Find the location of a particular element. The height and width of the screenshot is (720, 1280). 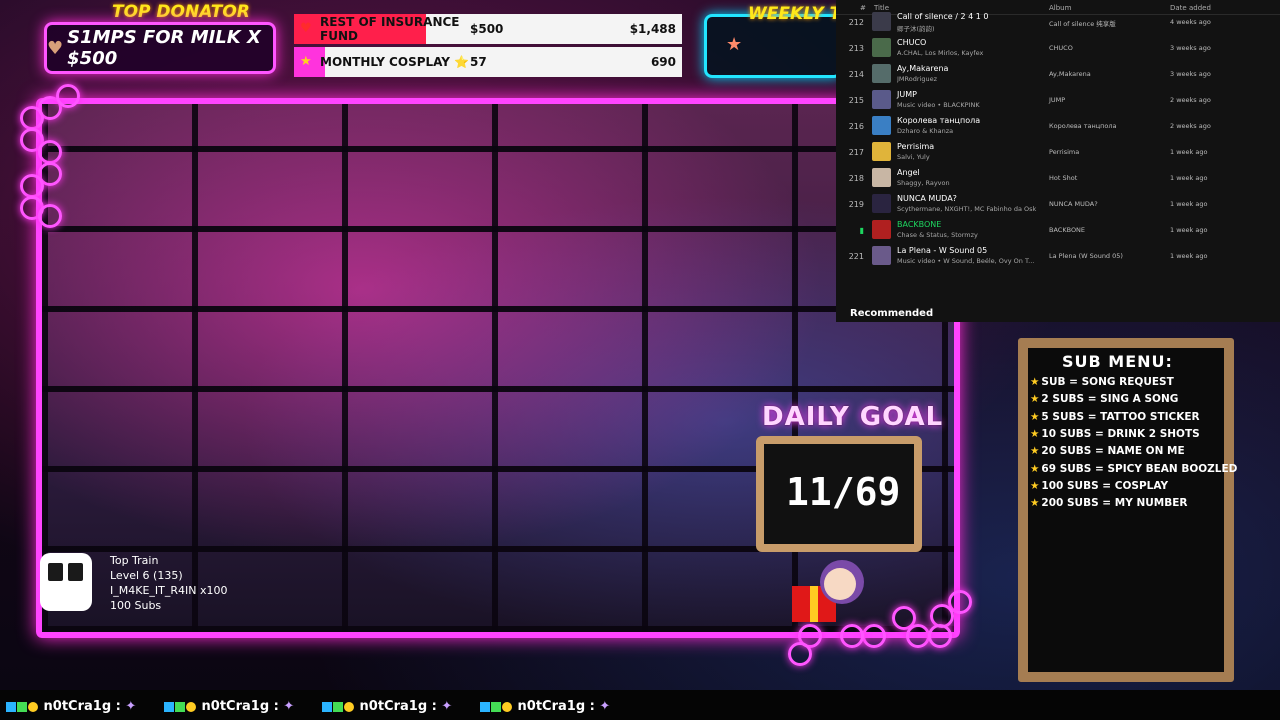

top-train-title: Top Train is located at coordinates (134, 560).